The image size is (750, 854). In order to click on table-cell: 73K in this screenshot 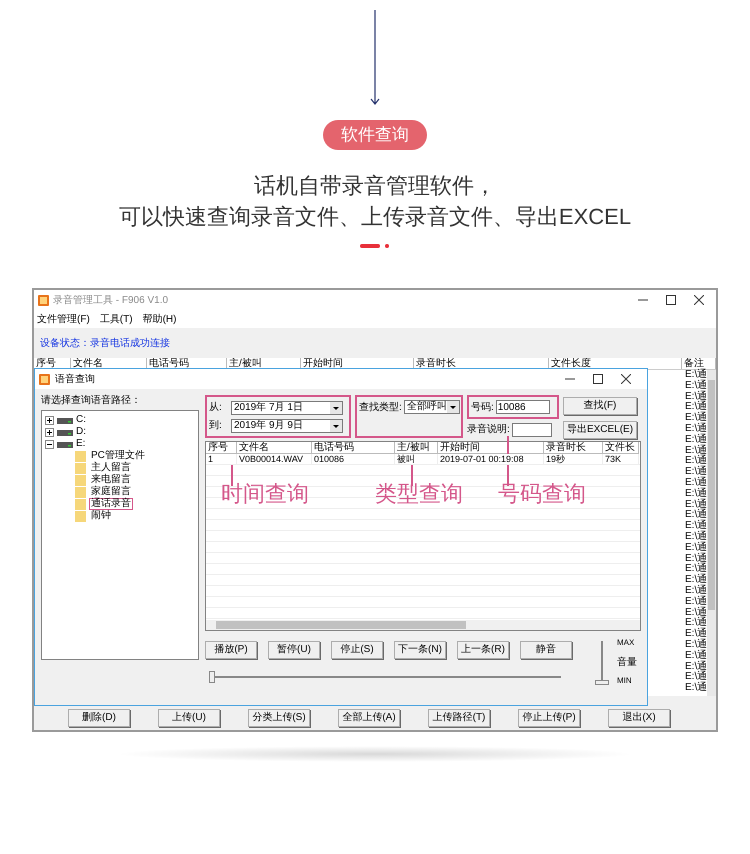, I will do `click(621, 459)`.